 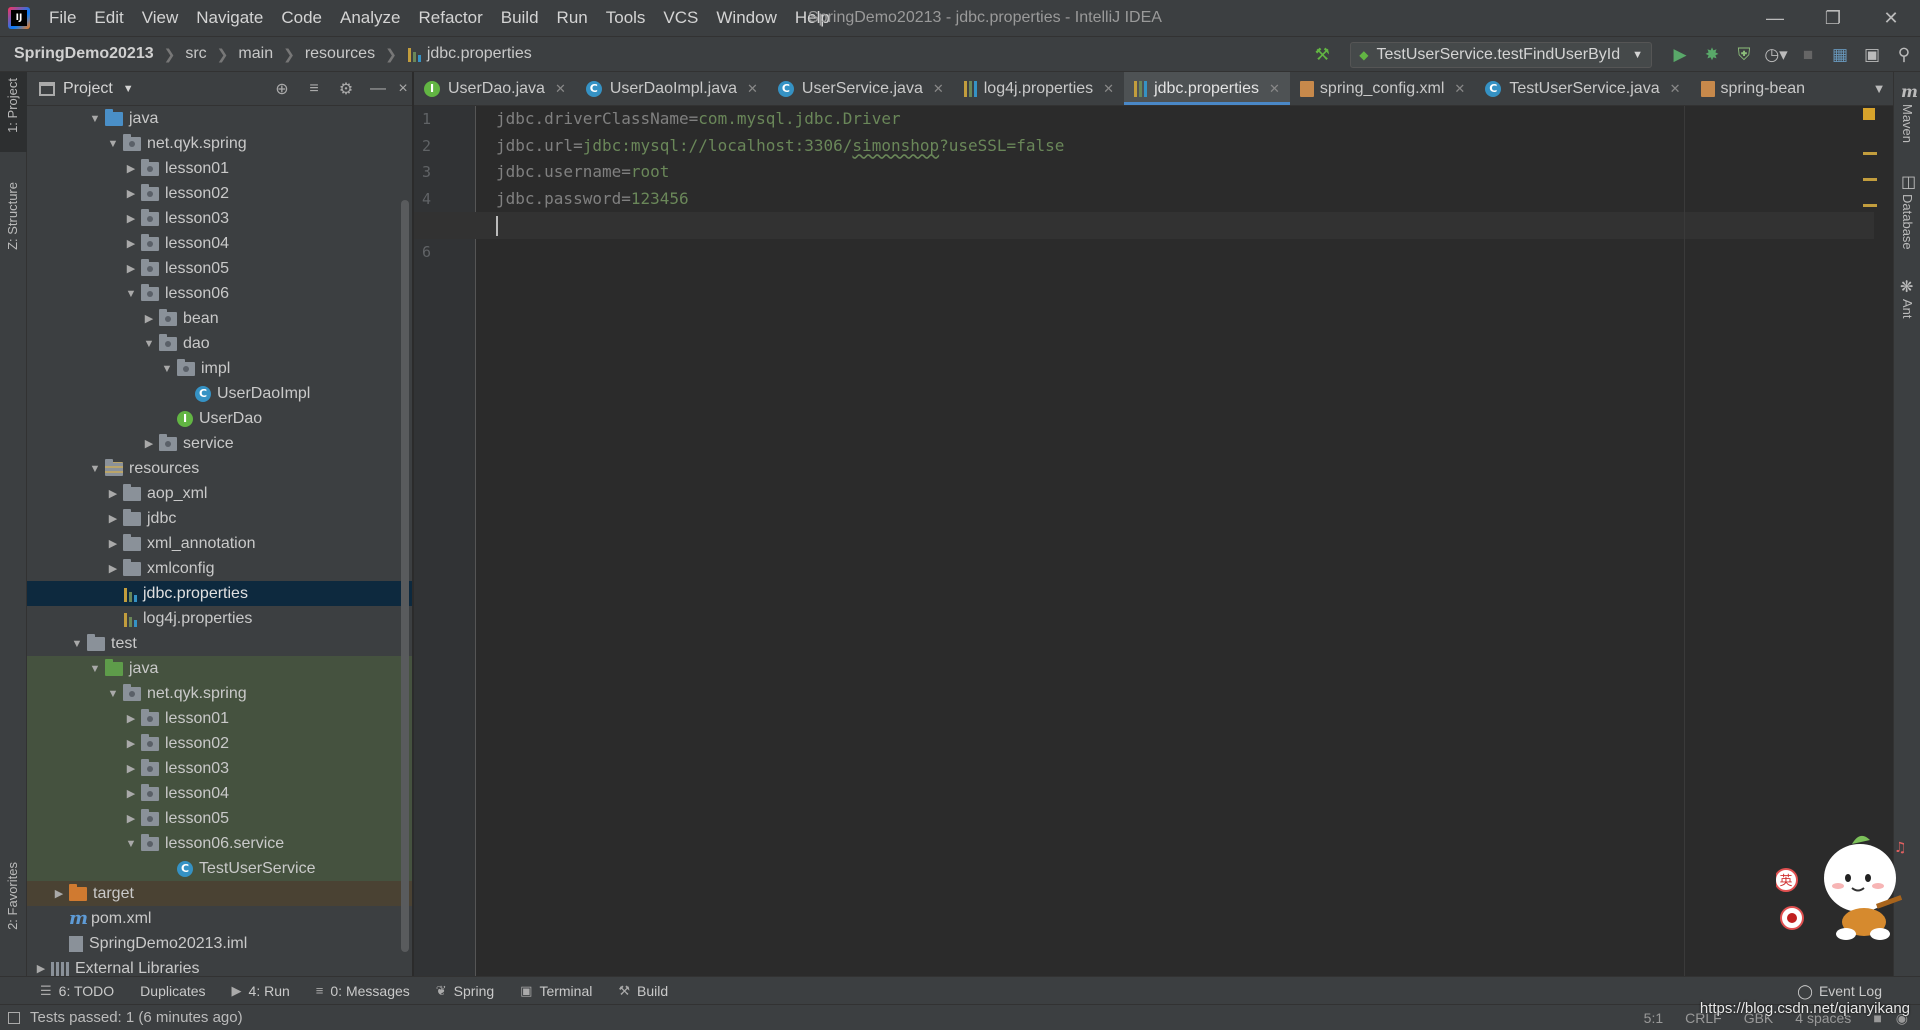 I want to click on layout-icon: ▣, so click(x=1872, y=55).